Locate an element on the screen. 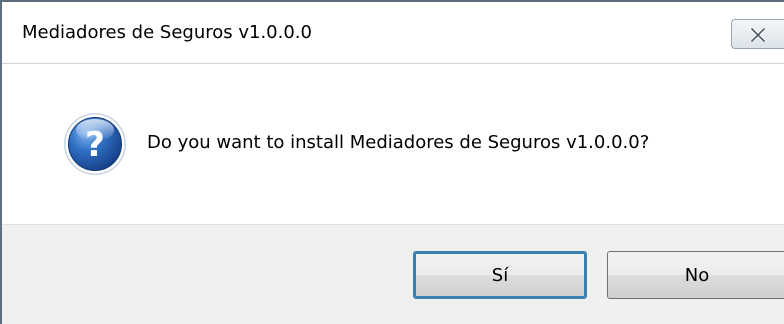  close-button is located at coordinates (757, 34).